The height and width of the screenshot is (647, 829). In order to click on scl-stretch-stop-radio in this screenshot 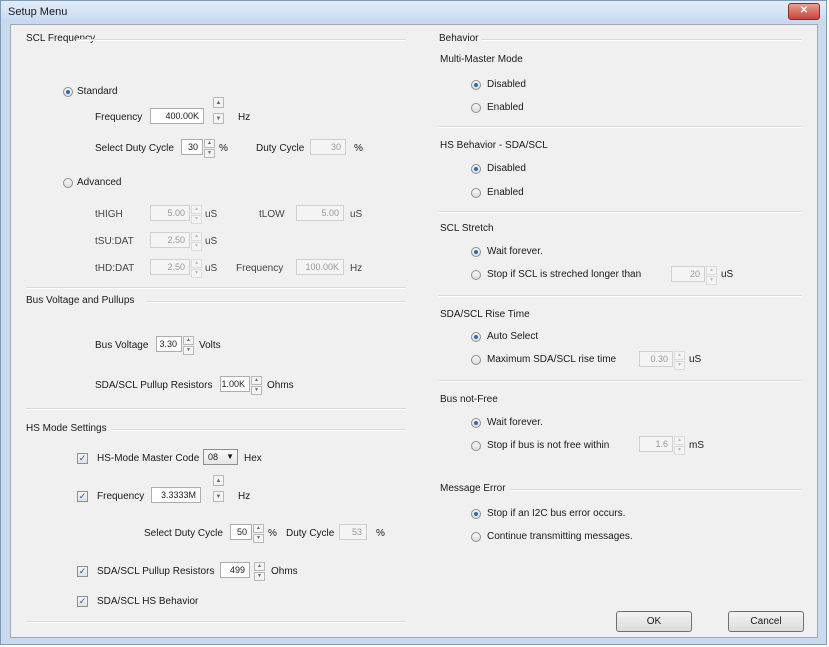, I will do `click(476, 275)`.